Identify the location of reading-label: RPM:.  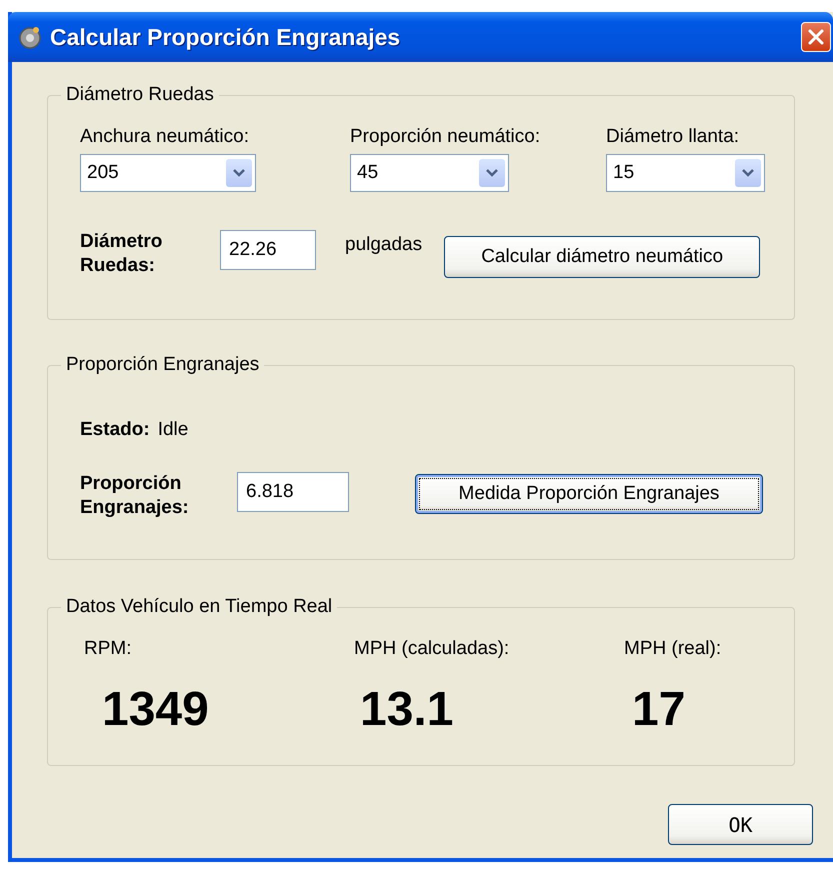
(108, 649).